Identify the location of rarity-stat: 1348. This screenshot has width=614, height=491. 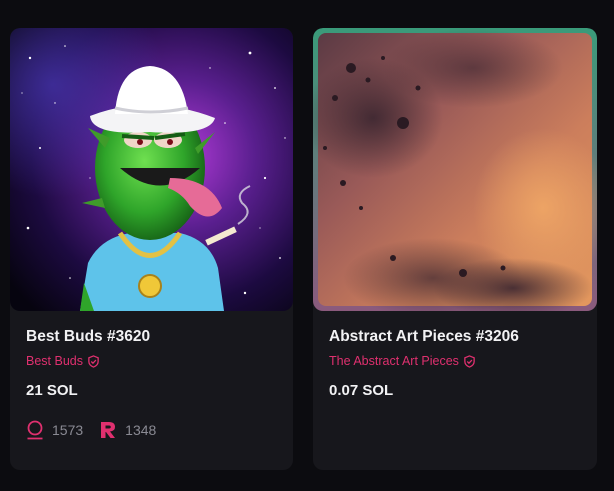
(127, 430).